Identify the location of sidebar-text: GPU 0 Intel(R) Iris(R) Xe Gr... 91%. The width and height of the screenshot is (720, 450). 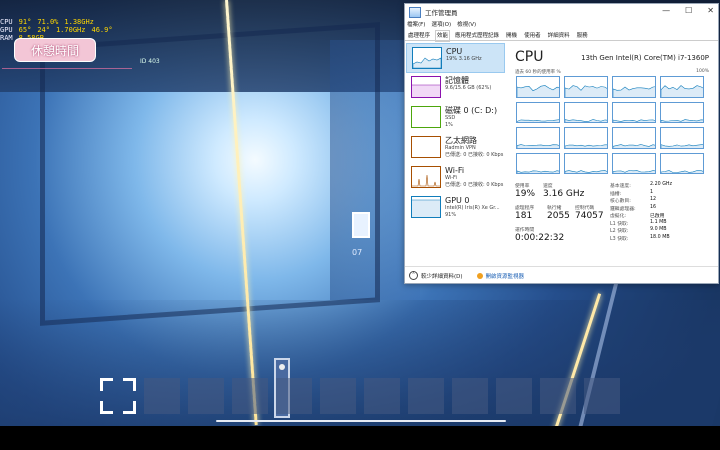
(472, 207).